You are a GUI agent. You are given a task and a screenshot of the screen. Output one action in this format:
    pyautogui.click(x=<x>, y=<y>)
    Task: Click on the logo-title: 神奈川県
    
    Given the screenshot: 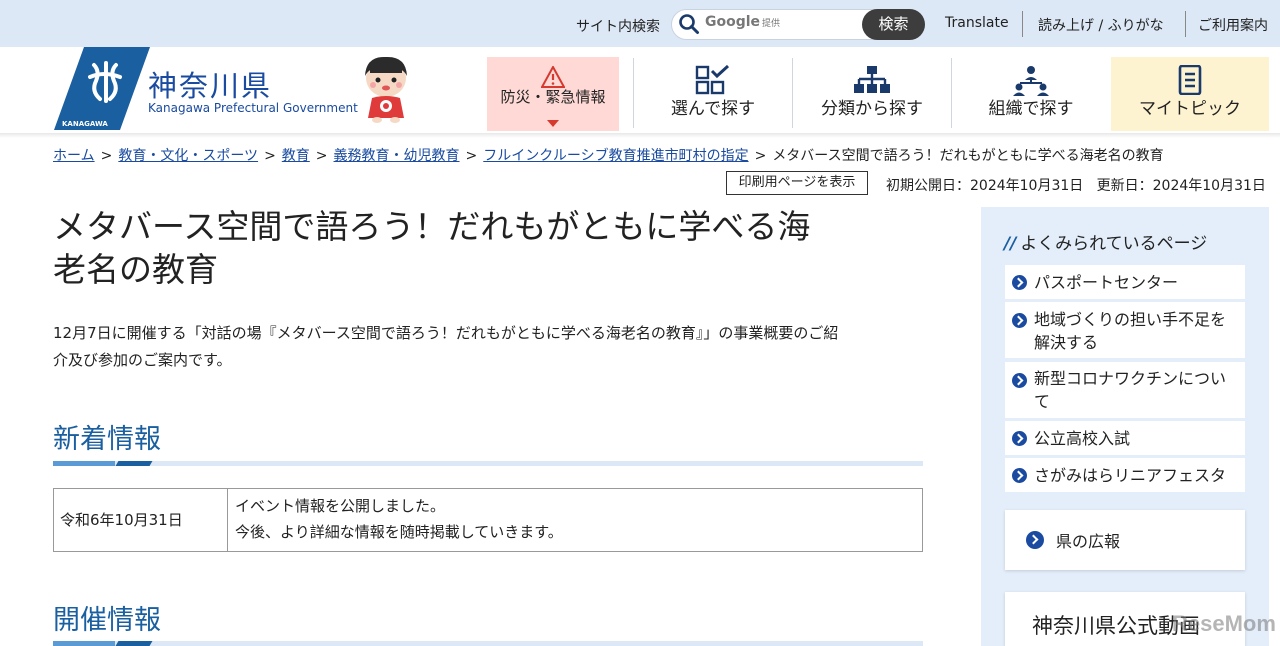 What is the action you would take?
    pyautogui.click(x=210, y=84)
    